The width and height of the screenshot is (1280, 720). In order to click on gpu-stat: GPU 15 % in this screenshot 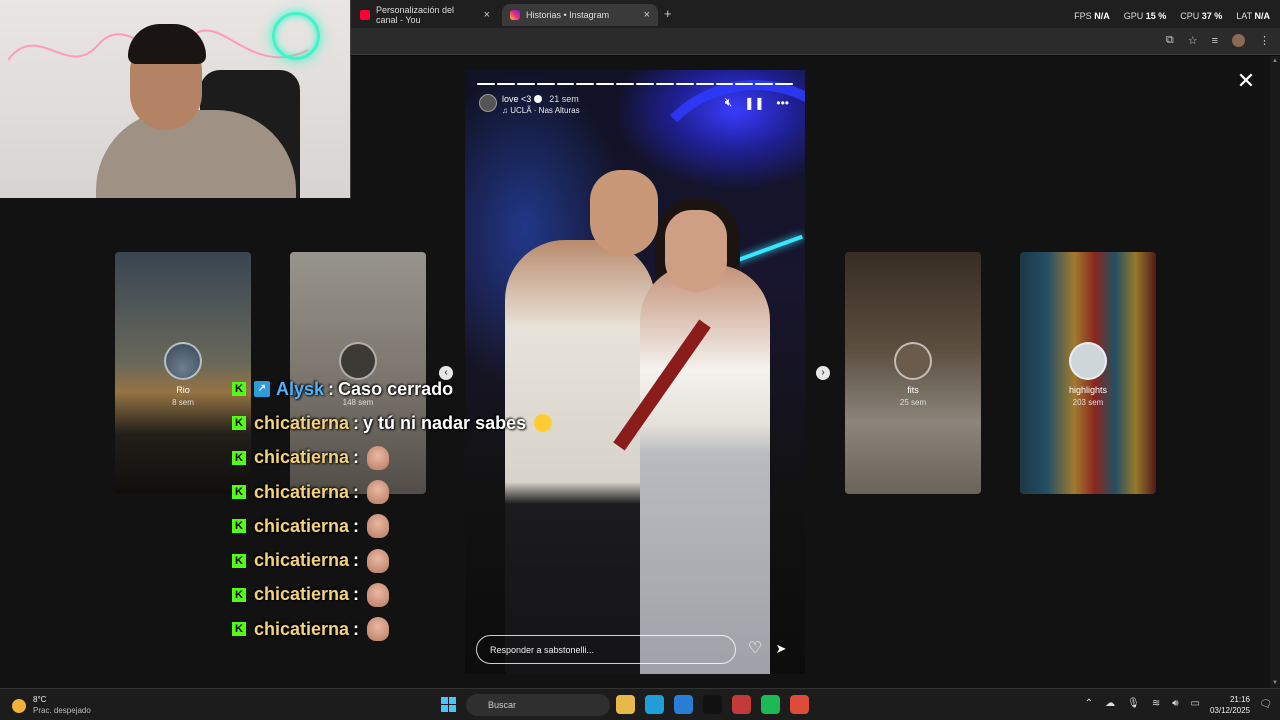, I will do `click(1145, 16)`.